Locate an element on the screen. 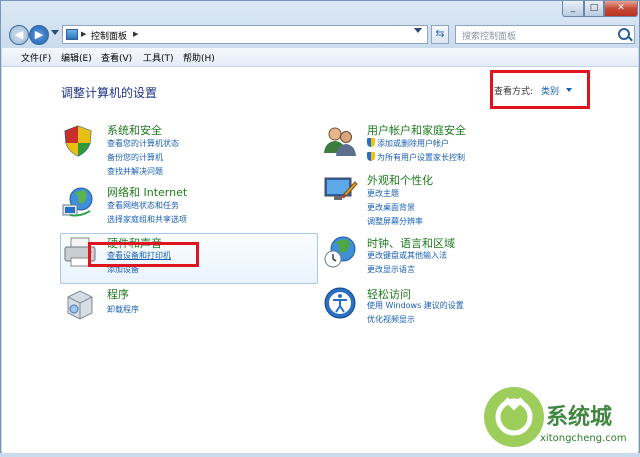 The width and height of the screenshot is (640, 457). link-add-remove-accounts-label: 添加或删除用户帐户 is located at coordinates (413, 143).